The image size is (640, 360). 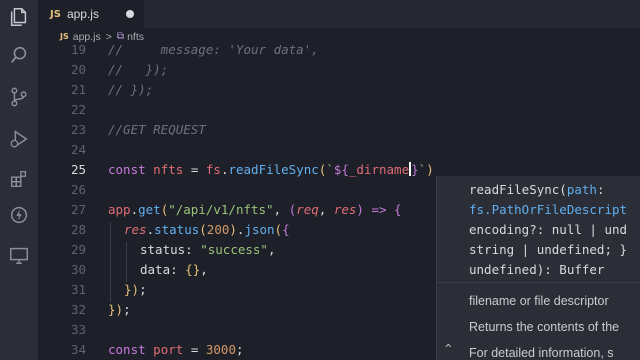 What do you see at coordinates (19, 55) in the screenshot?
I see `search-icon` at bounding box center [19, 55].